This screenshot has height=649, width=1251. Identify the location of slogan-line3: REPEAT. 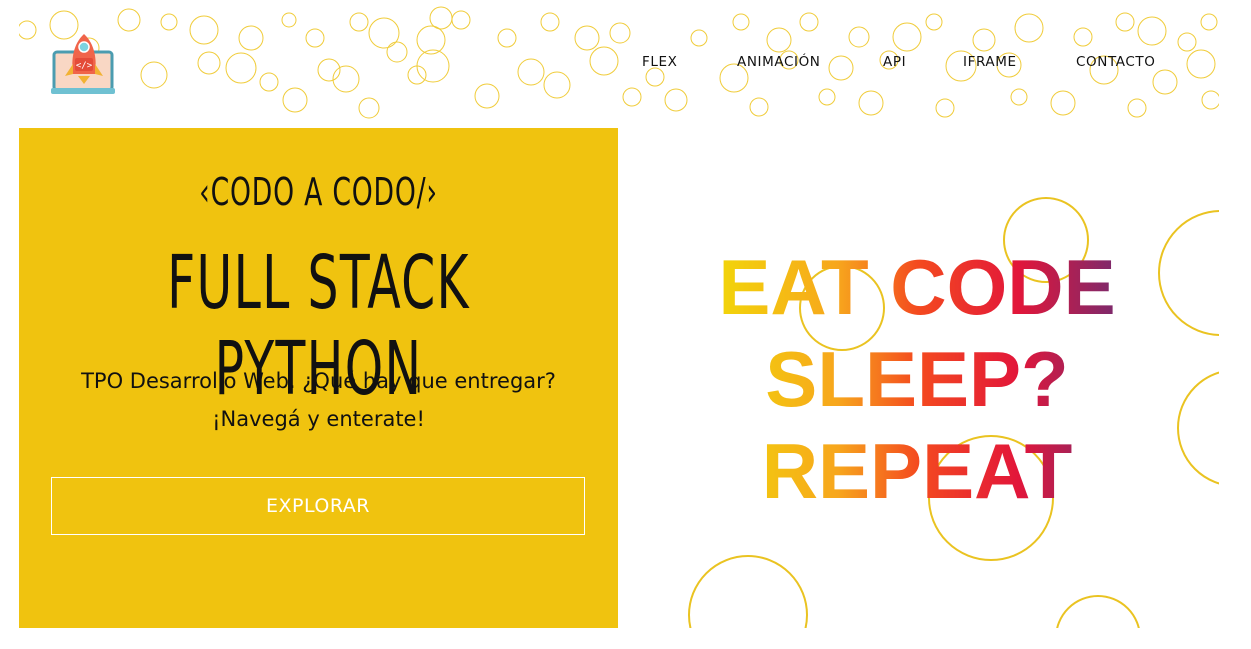
(917, 471).